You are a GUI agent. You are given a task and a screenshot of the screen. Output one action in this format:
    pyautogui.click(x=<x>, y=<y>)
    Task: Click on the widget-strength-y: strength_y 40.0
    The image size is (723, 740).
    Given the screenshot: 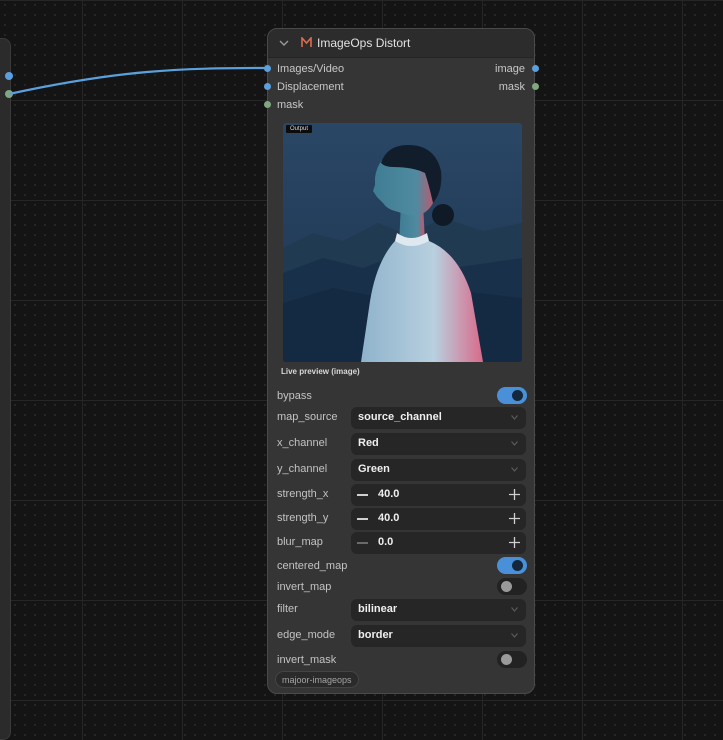 What is the action you would take?
    pyautogui.click(x=401, y=519)
    